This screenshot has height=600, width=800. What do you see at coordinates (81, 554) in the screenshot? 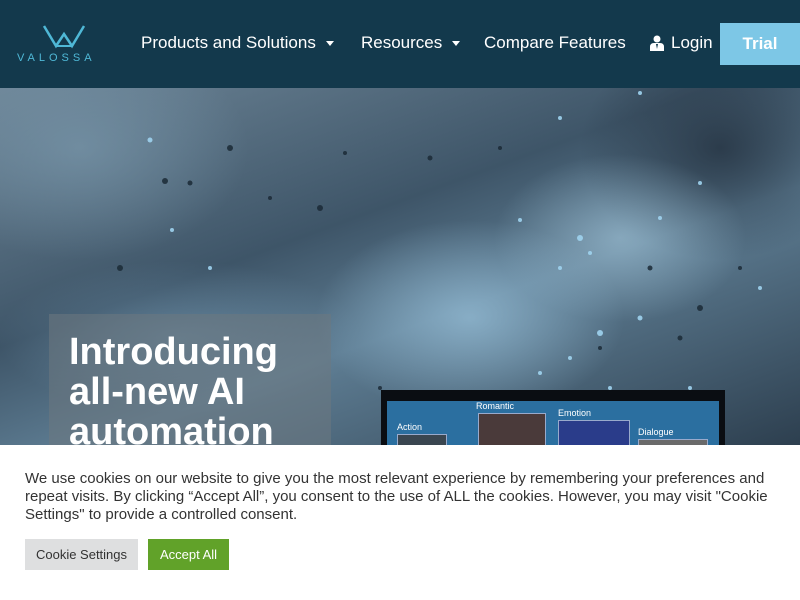
I see `cookie-settings-button: Cookie Settings` at bounding box center [81, 554].